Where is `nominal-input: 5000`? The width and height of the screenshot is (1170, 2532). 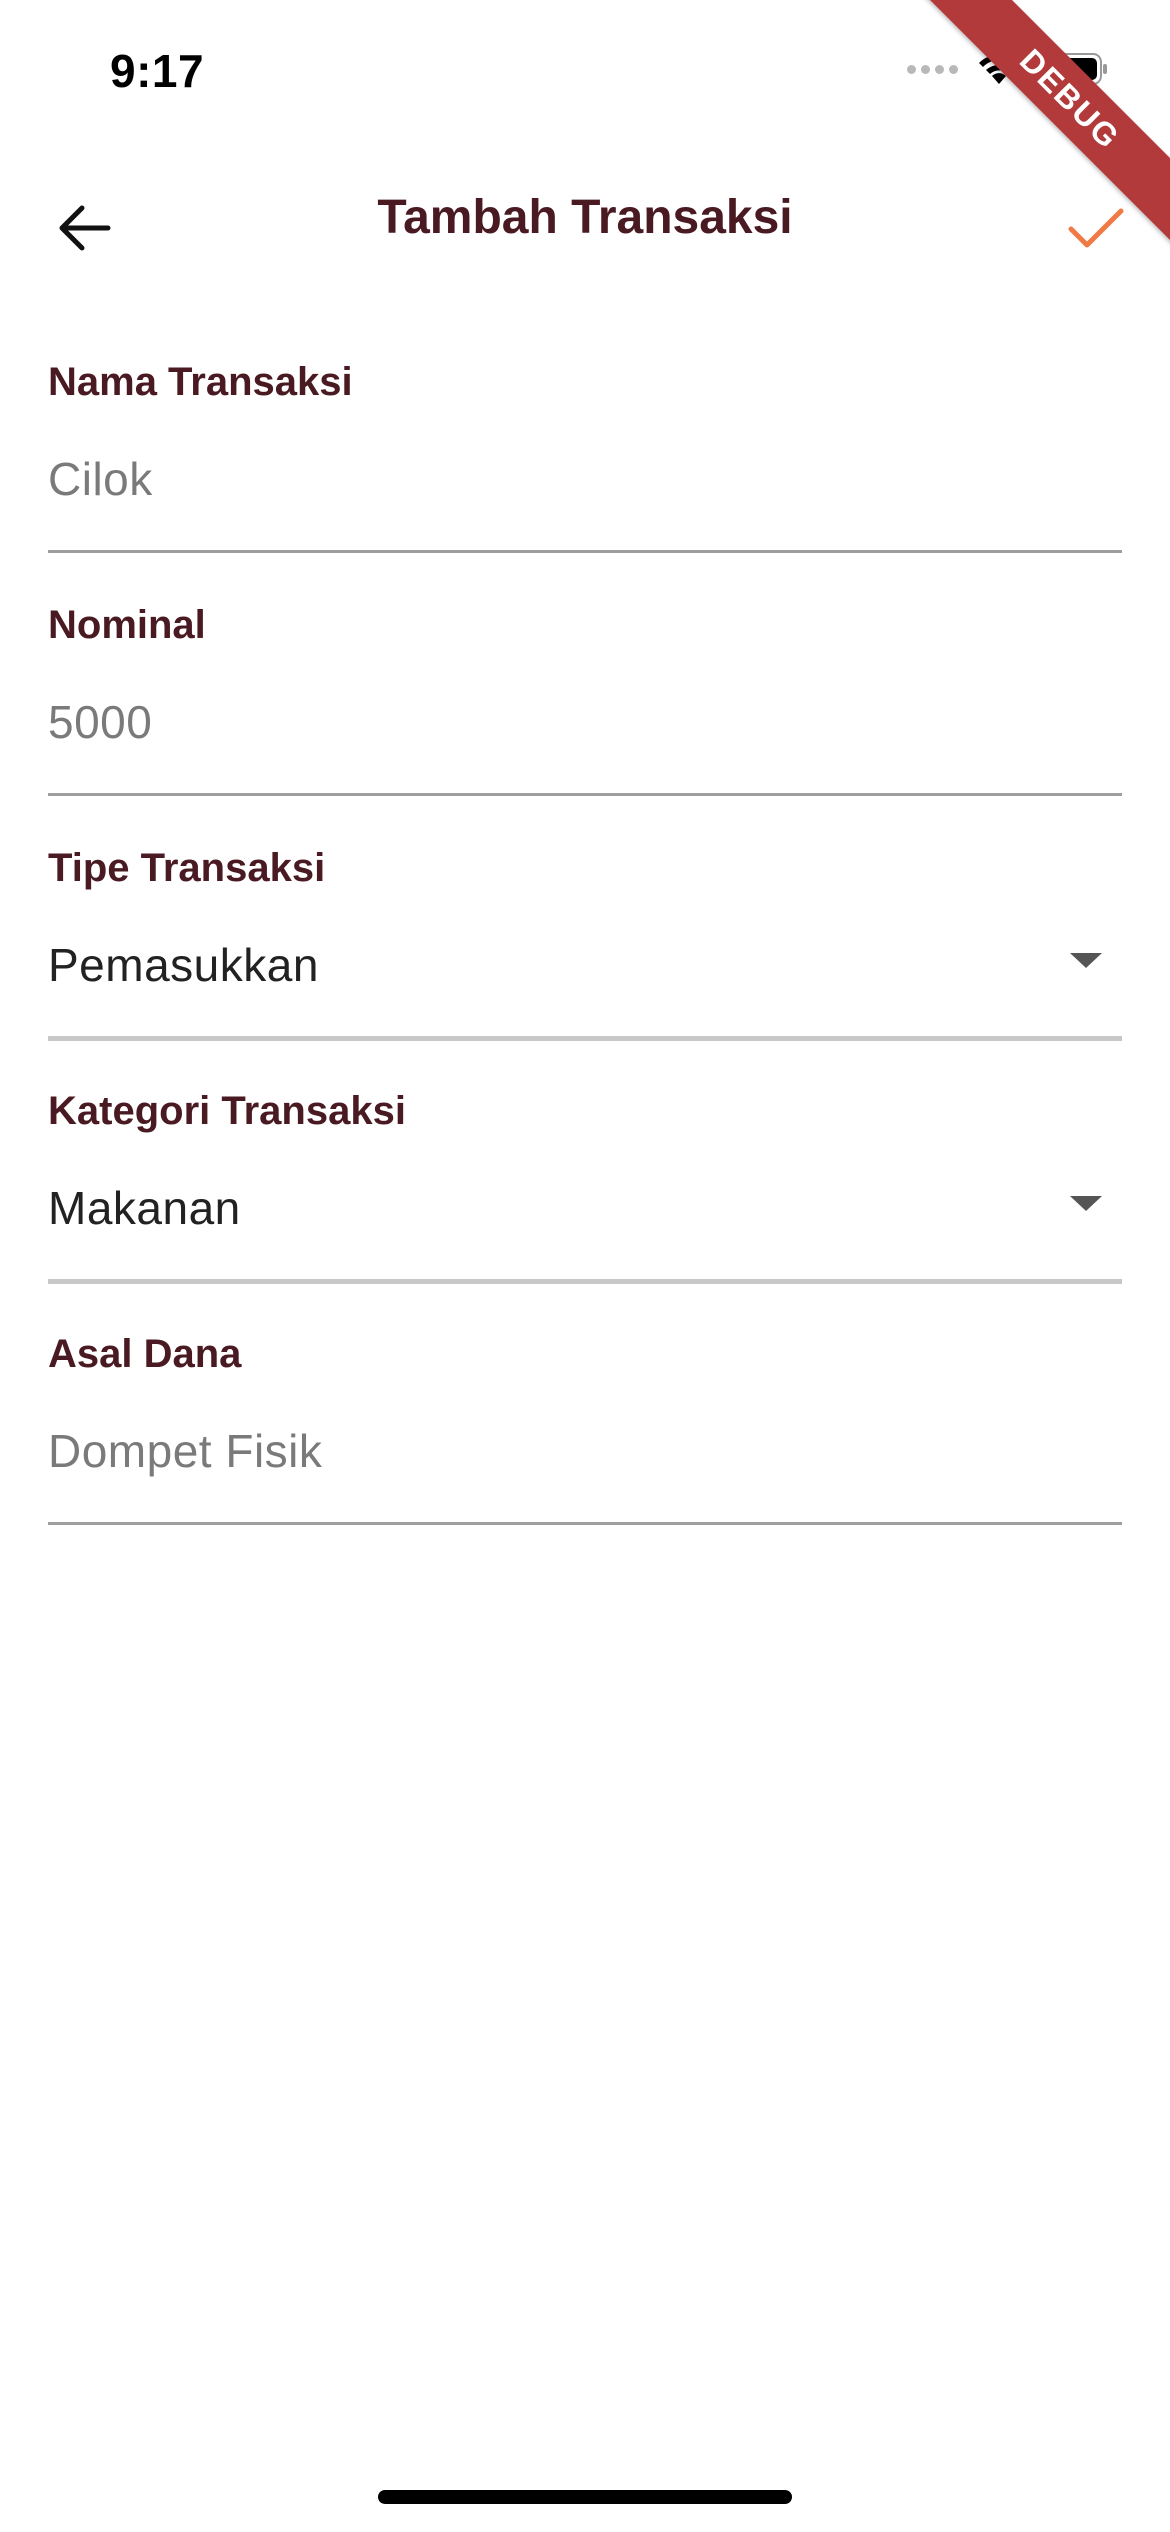 nominal-input: 5000 is located at coordinates (100, 722).